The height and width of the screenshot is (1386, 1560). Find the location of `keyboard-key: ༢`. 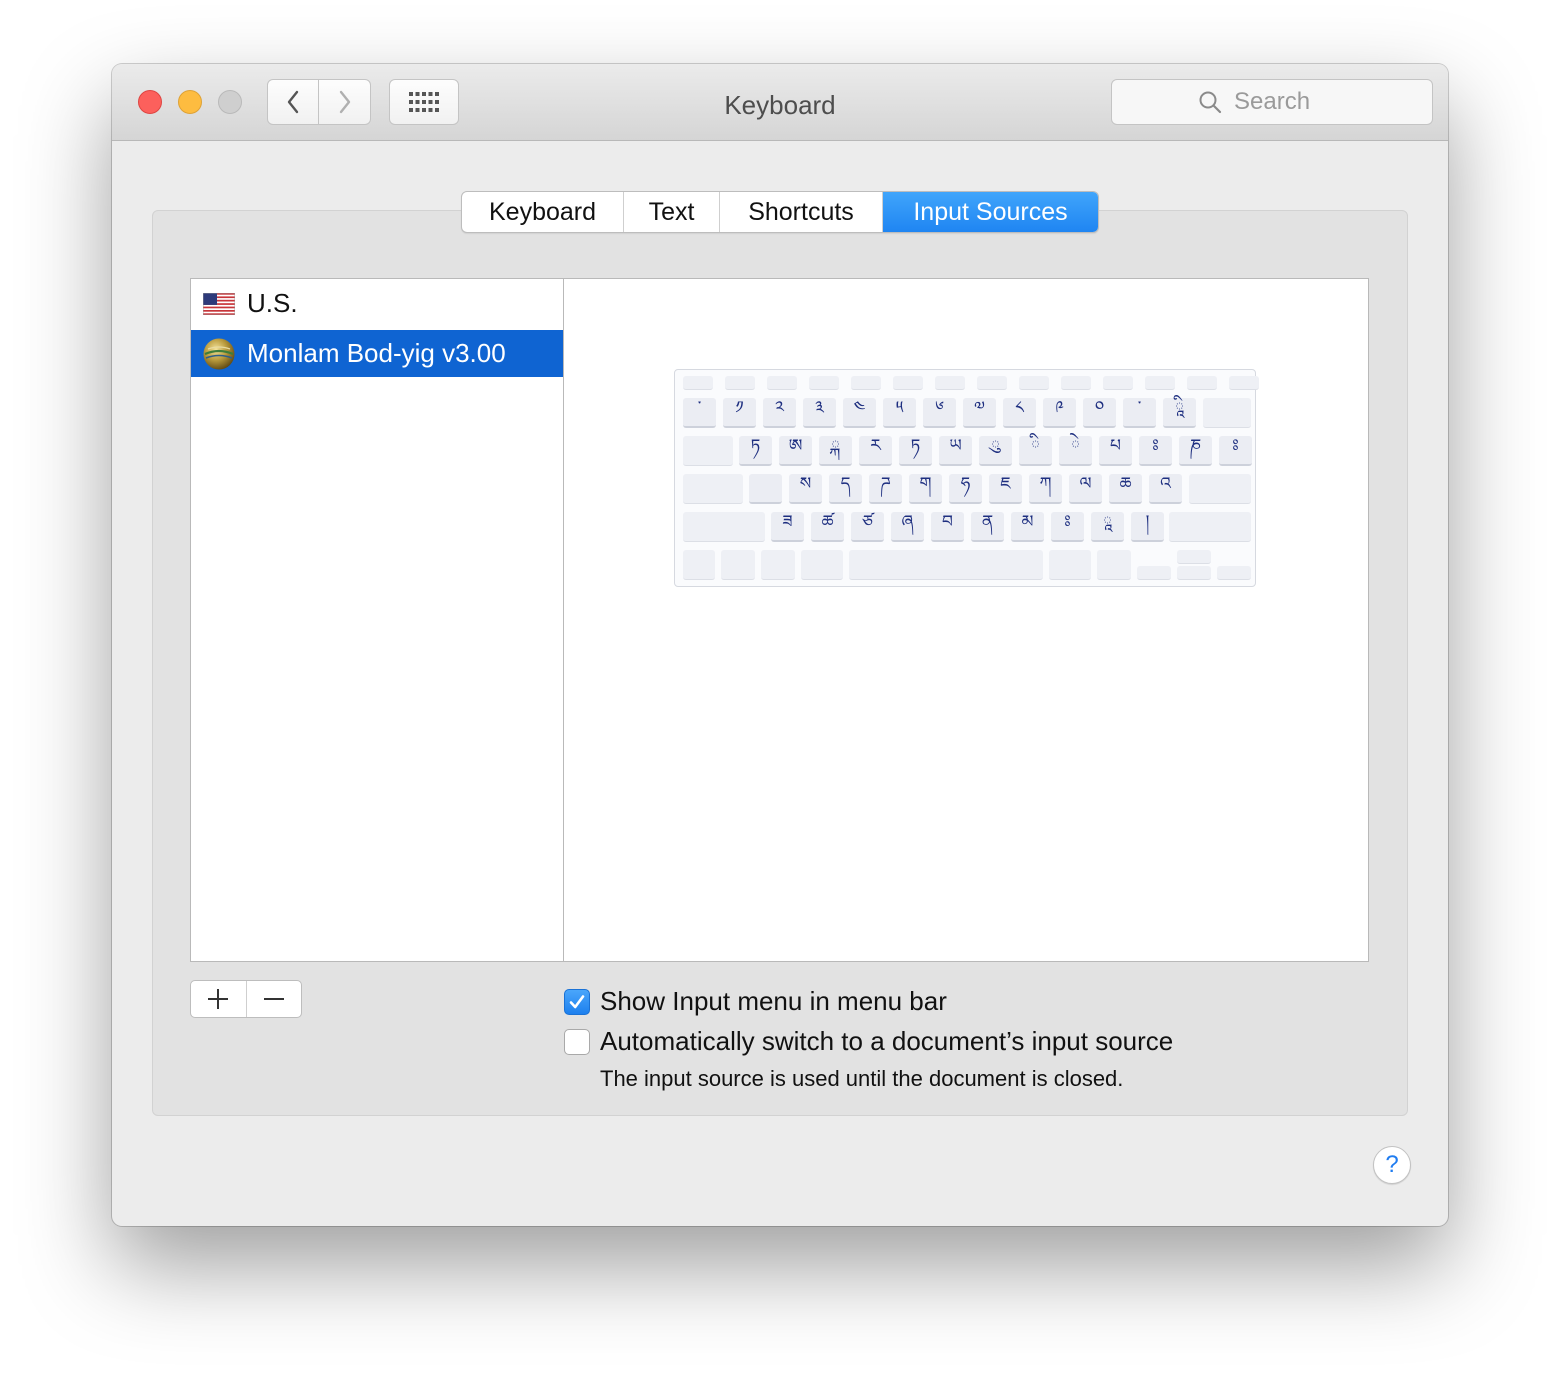

keyboard-key: ༢ is located at coordinates (779, 413).